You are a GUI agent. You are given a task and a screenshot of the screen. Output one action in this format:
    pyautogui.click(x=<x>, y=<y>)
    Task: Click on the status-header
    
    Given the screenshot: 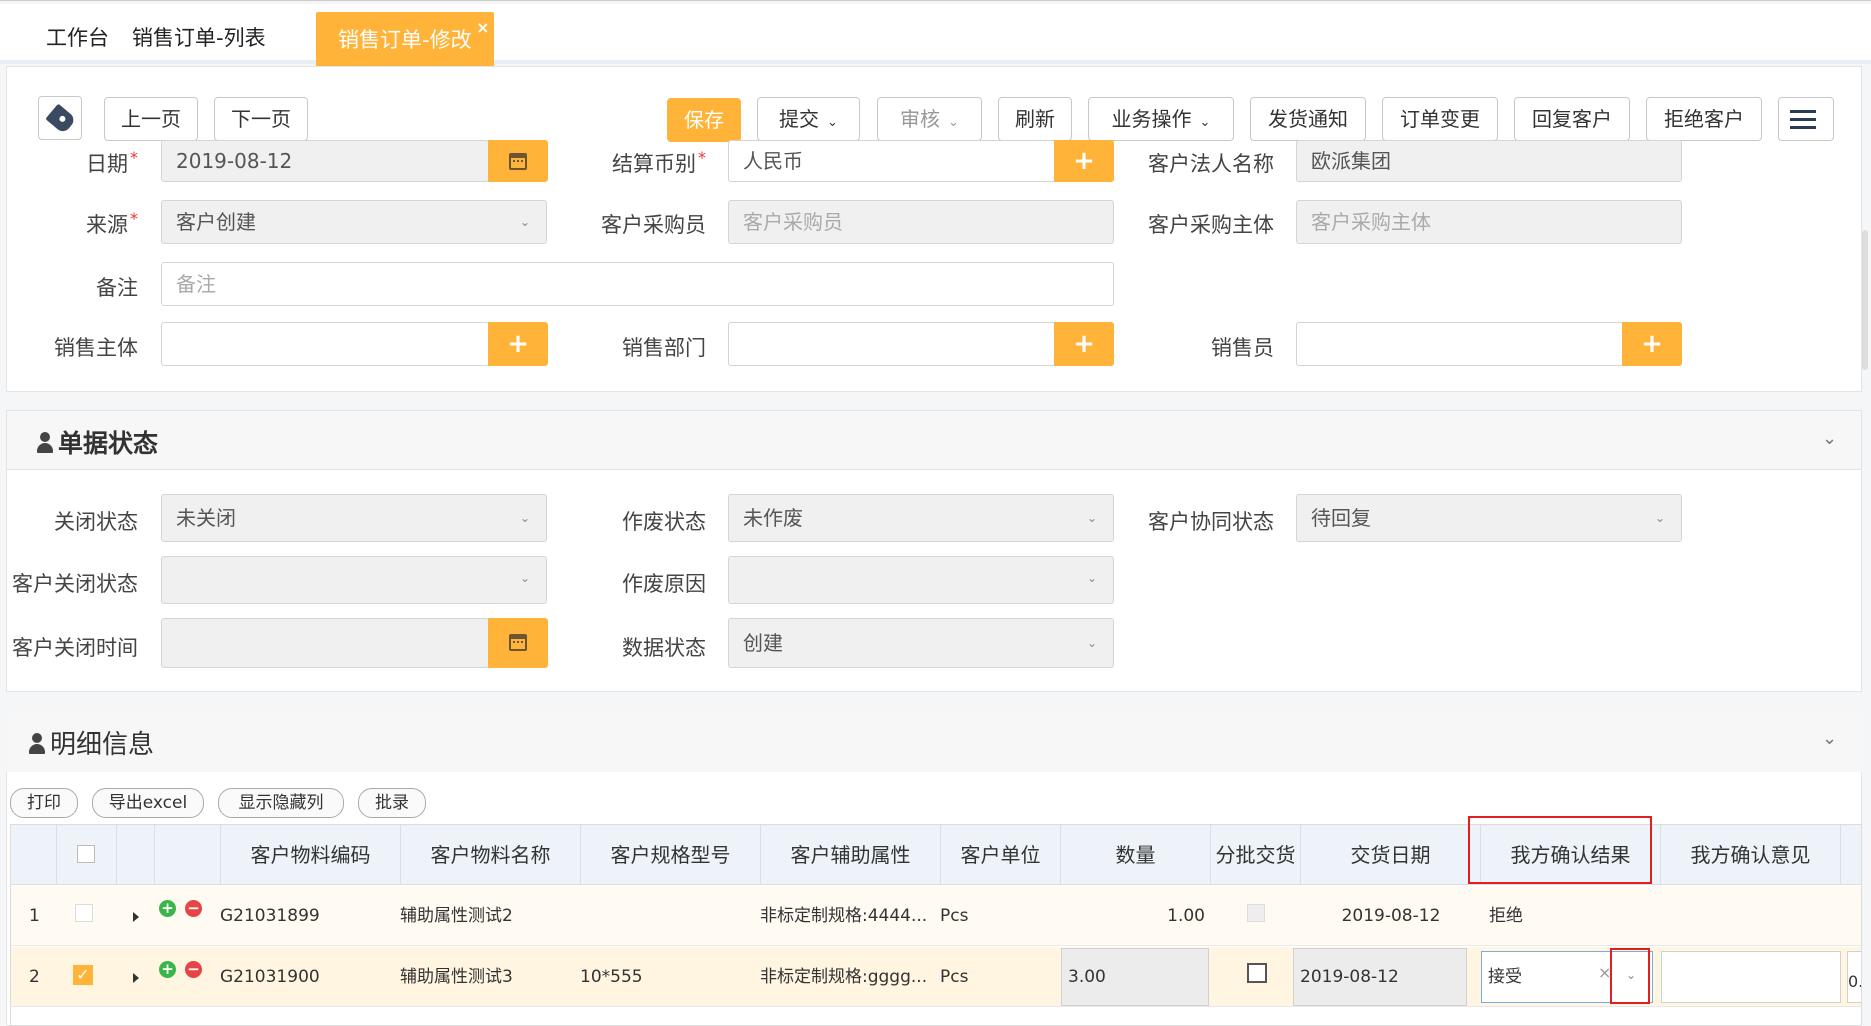 What is the action you would take?
    pyautogui.click(x=934, y=440)
    